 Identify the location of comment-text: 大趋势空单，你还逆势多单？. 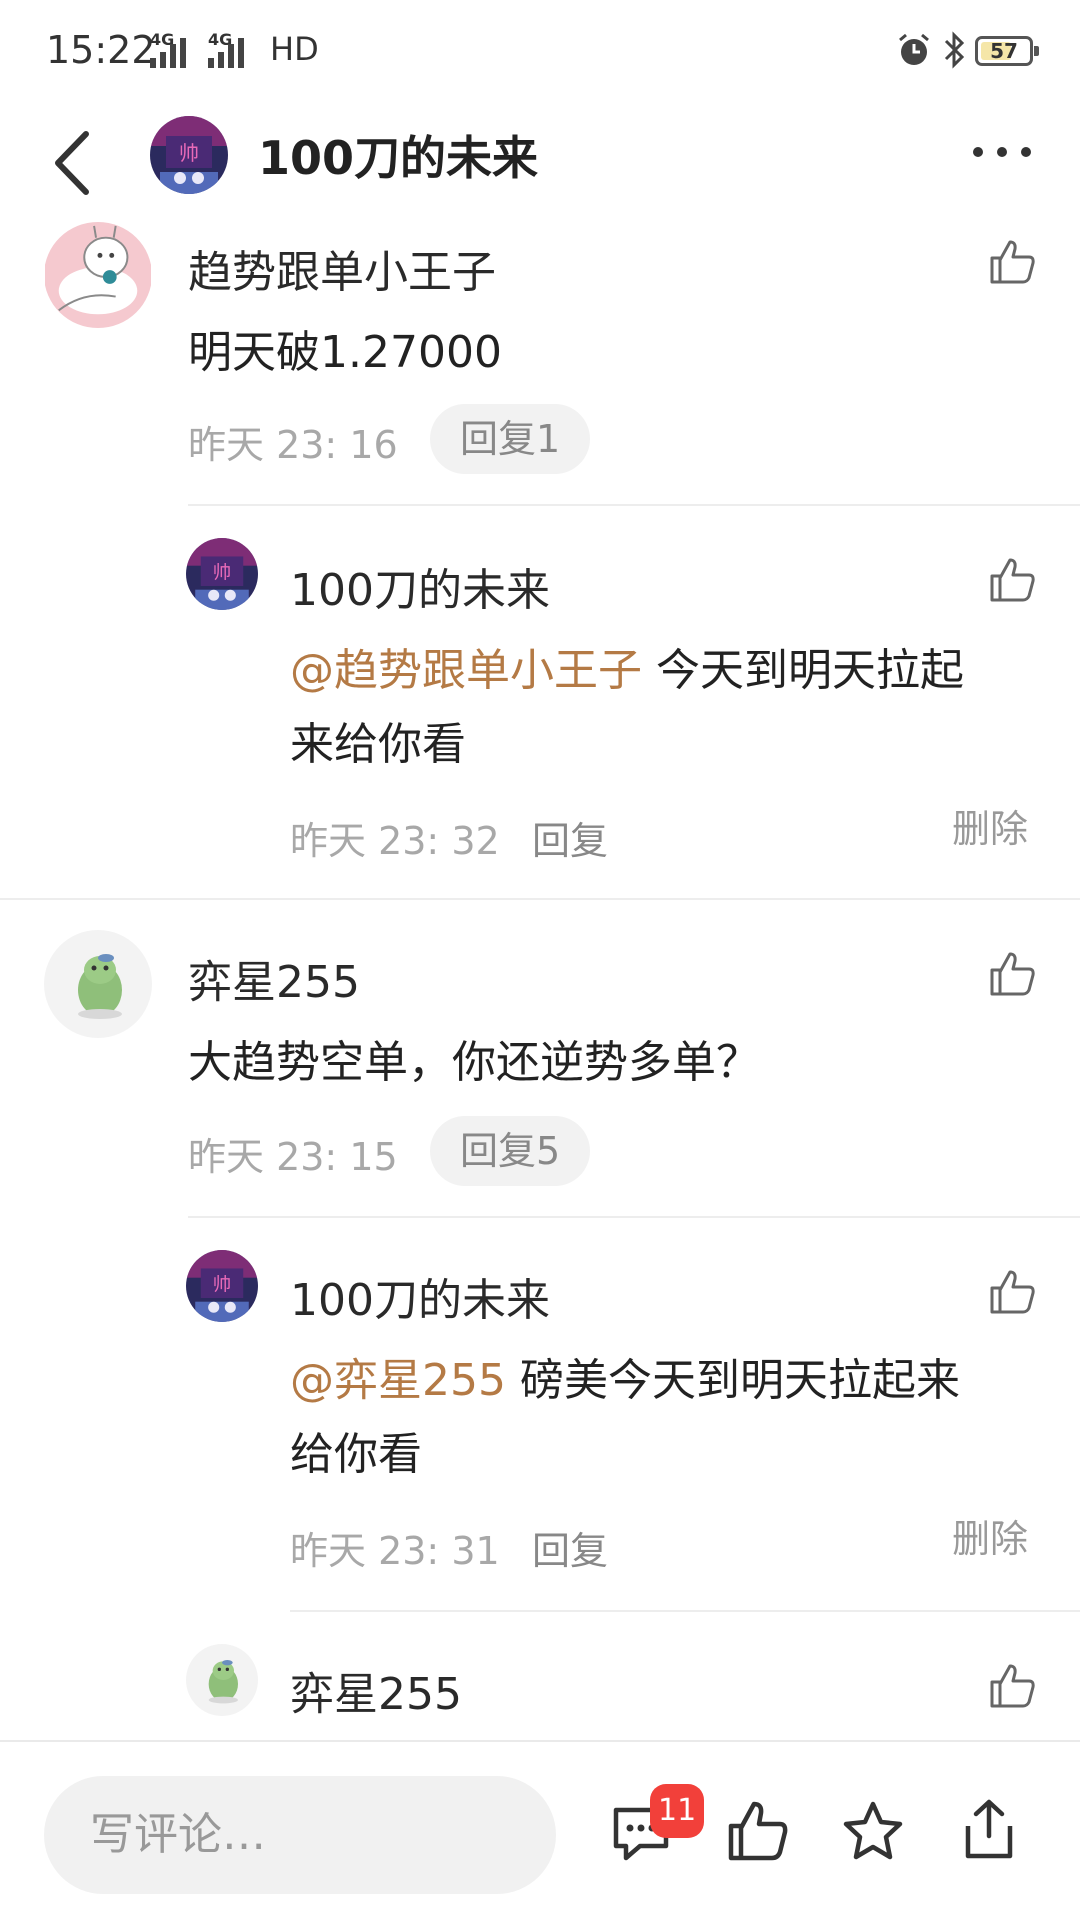
(474, 1062).